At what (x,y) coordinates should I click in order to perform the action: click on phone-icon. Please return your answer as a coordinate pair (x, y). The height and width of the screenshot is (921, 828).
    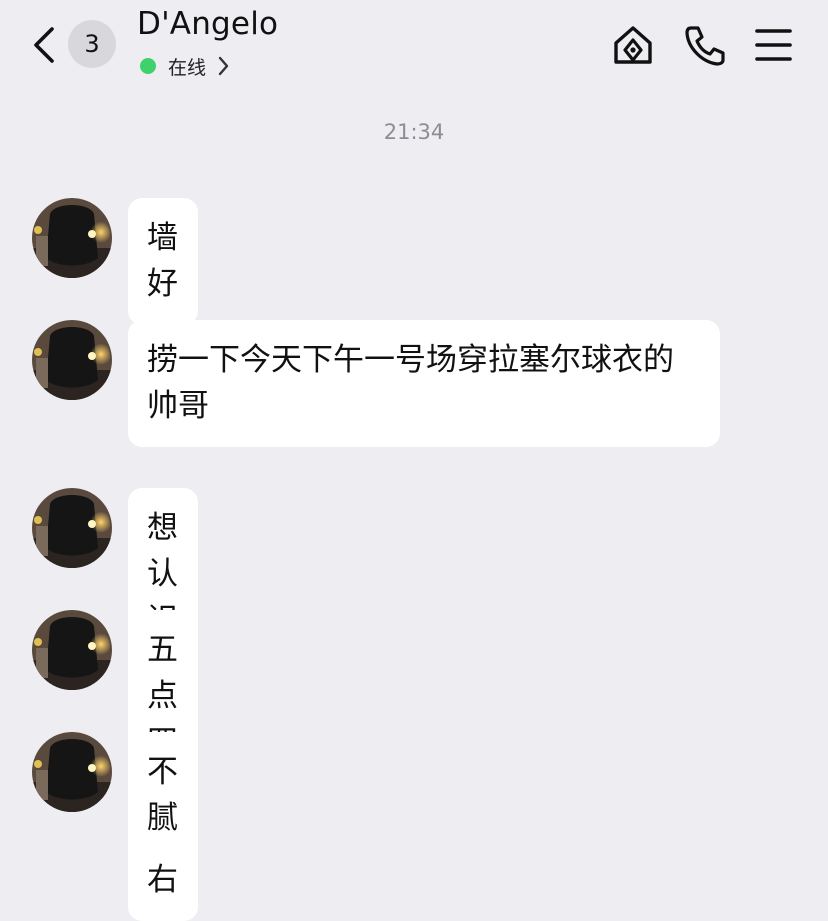
    Looking at the image, I should click on (705, 45).